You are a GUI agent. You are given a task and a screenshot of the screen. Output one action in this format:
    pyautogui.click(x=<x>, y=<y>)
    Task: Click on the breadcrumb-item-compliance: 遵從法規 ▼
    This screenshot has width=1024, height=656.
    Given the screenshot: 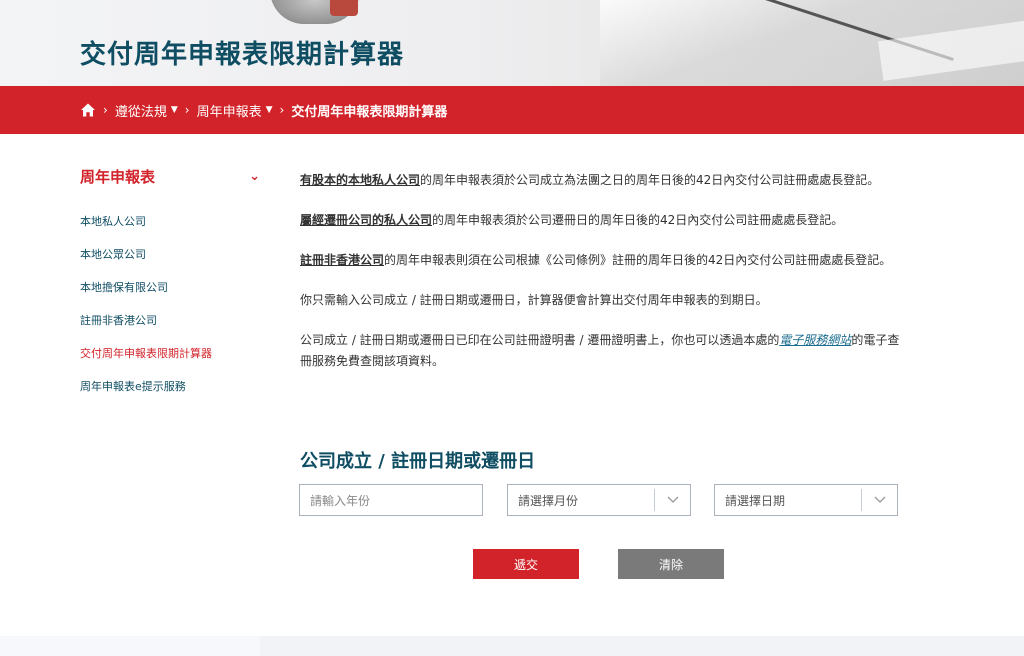 What is the action you would take?
    pyautogui.click(x=146, y=110)
    